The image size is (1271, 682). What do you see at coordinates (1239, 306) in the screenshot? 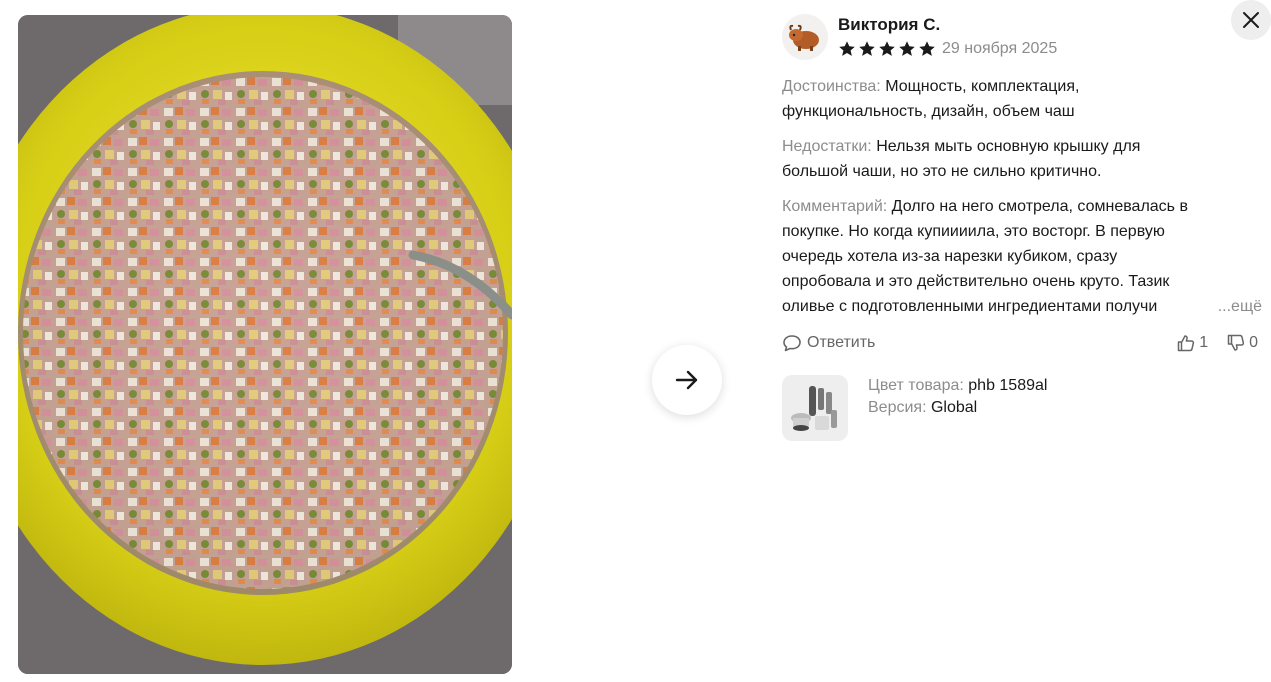
I see `show-more-label: ...ещё` at bounding box center [1239, 306].